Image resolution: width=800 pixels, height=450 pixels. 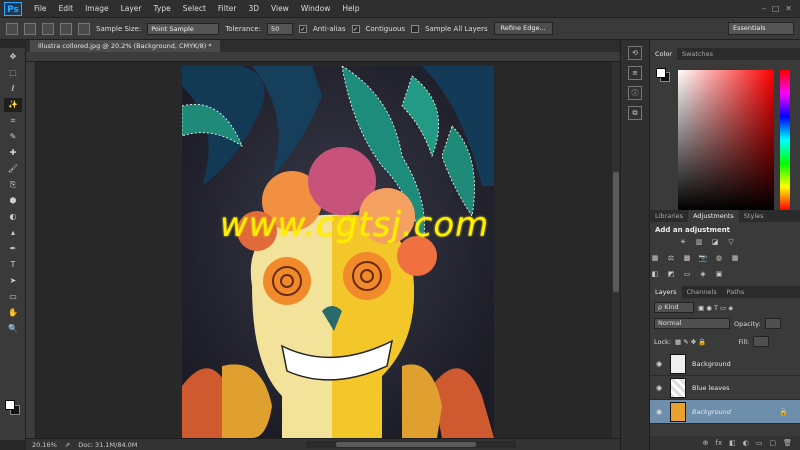 What do you see at coordinates (13, 217) in the screenshot?
I see `eraser-tool-icon: ◐` at bounding box center [13, 217].